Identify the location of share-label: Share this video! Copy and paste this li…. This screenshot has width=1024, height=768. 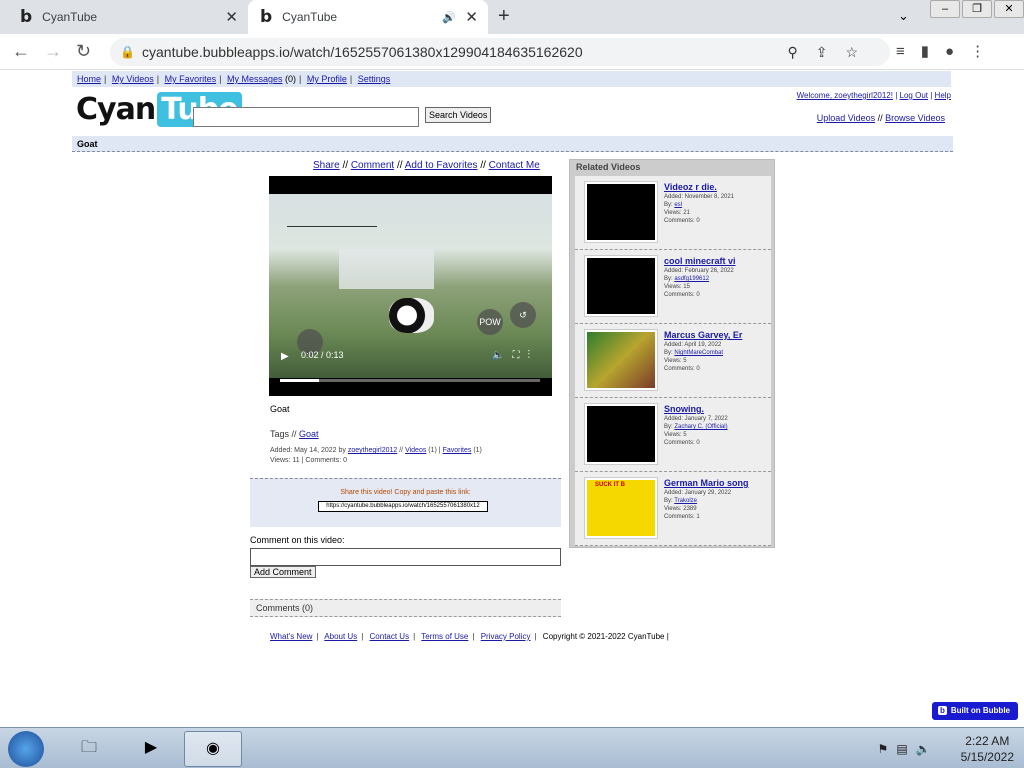
(405, 492).